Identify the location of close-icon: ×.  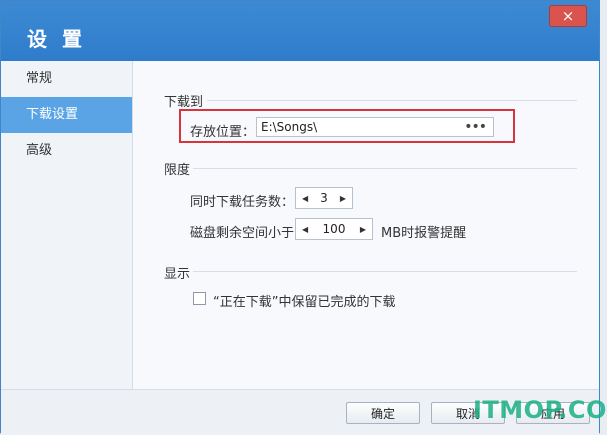
(568, 15).